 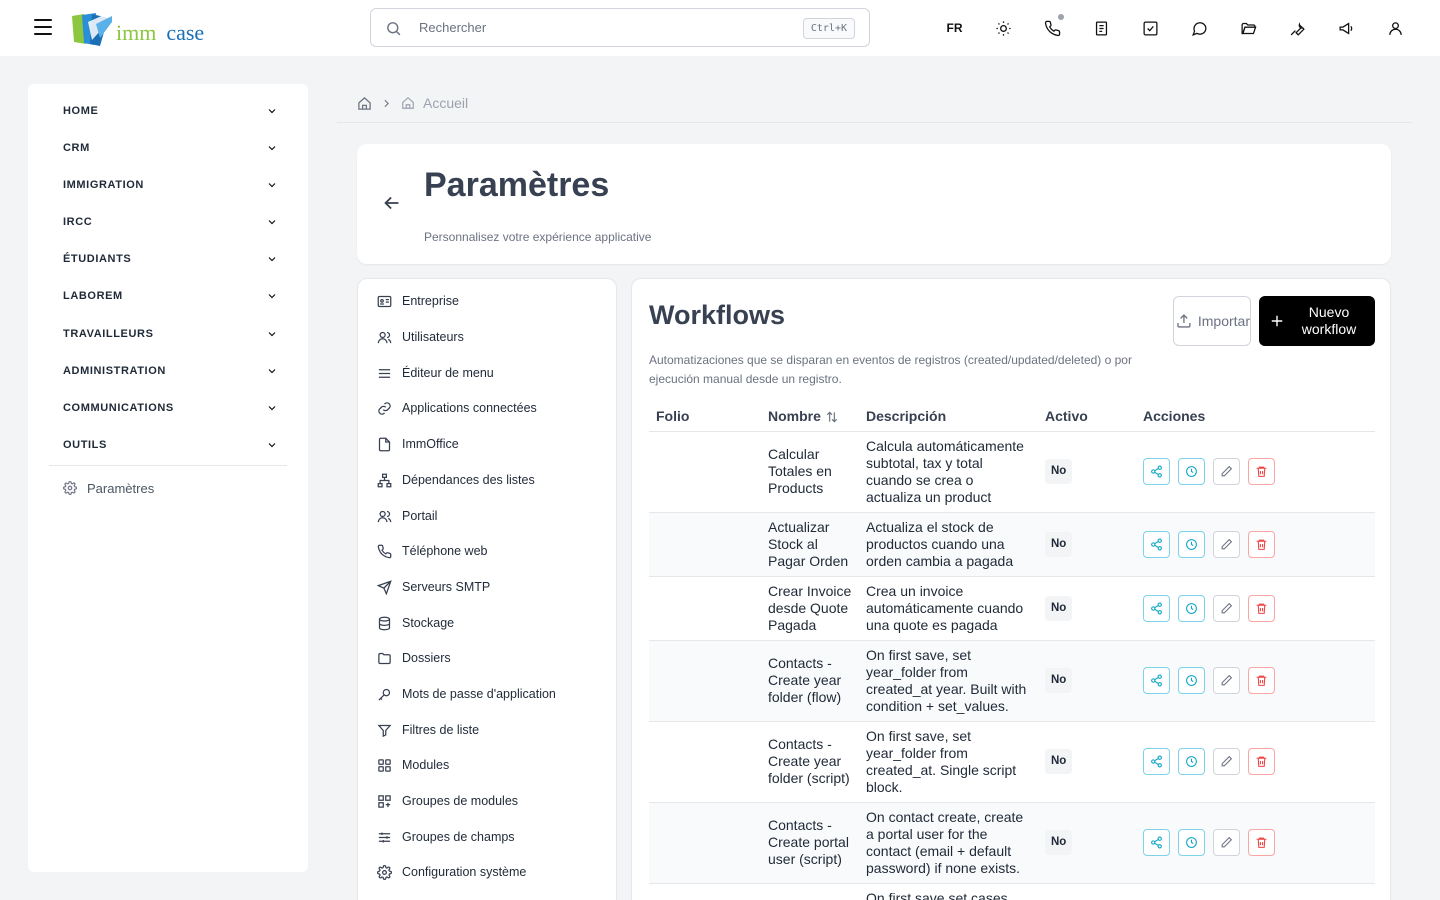 What do you see at coordinates (383, 694) in the screenshot?
I see `key-icon` at bounding box center [383, 694].